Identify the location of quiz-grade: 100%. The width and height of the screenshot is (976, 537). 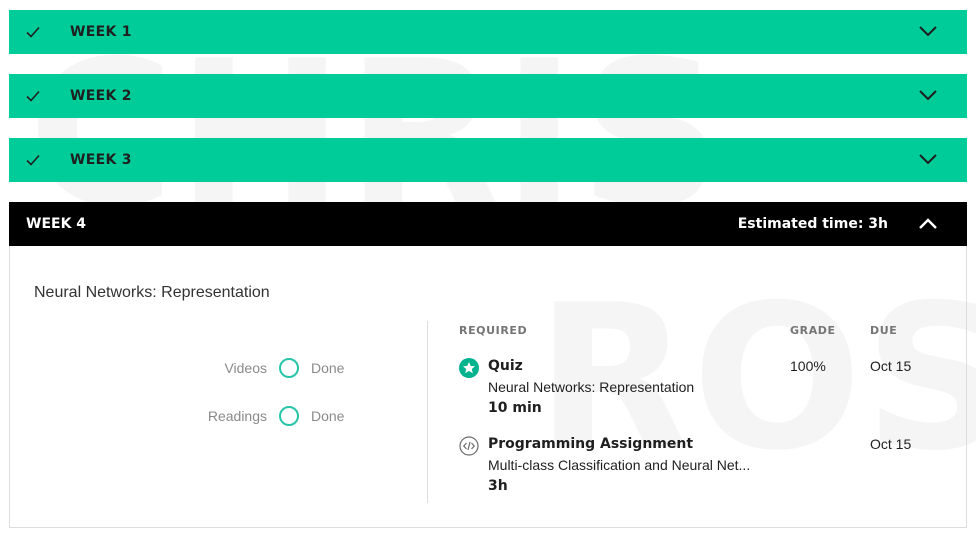
(808, 366).